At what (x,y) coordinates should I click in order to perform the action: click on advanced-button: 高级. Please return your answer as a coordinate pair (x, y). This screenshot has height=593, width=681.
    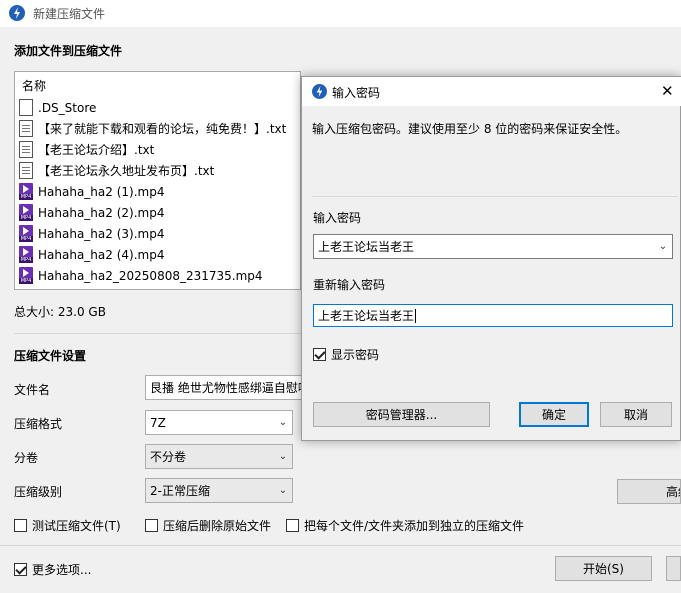
    Looking at the image, I should click on (649, 491).